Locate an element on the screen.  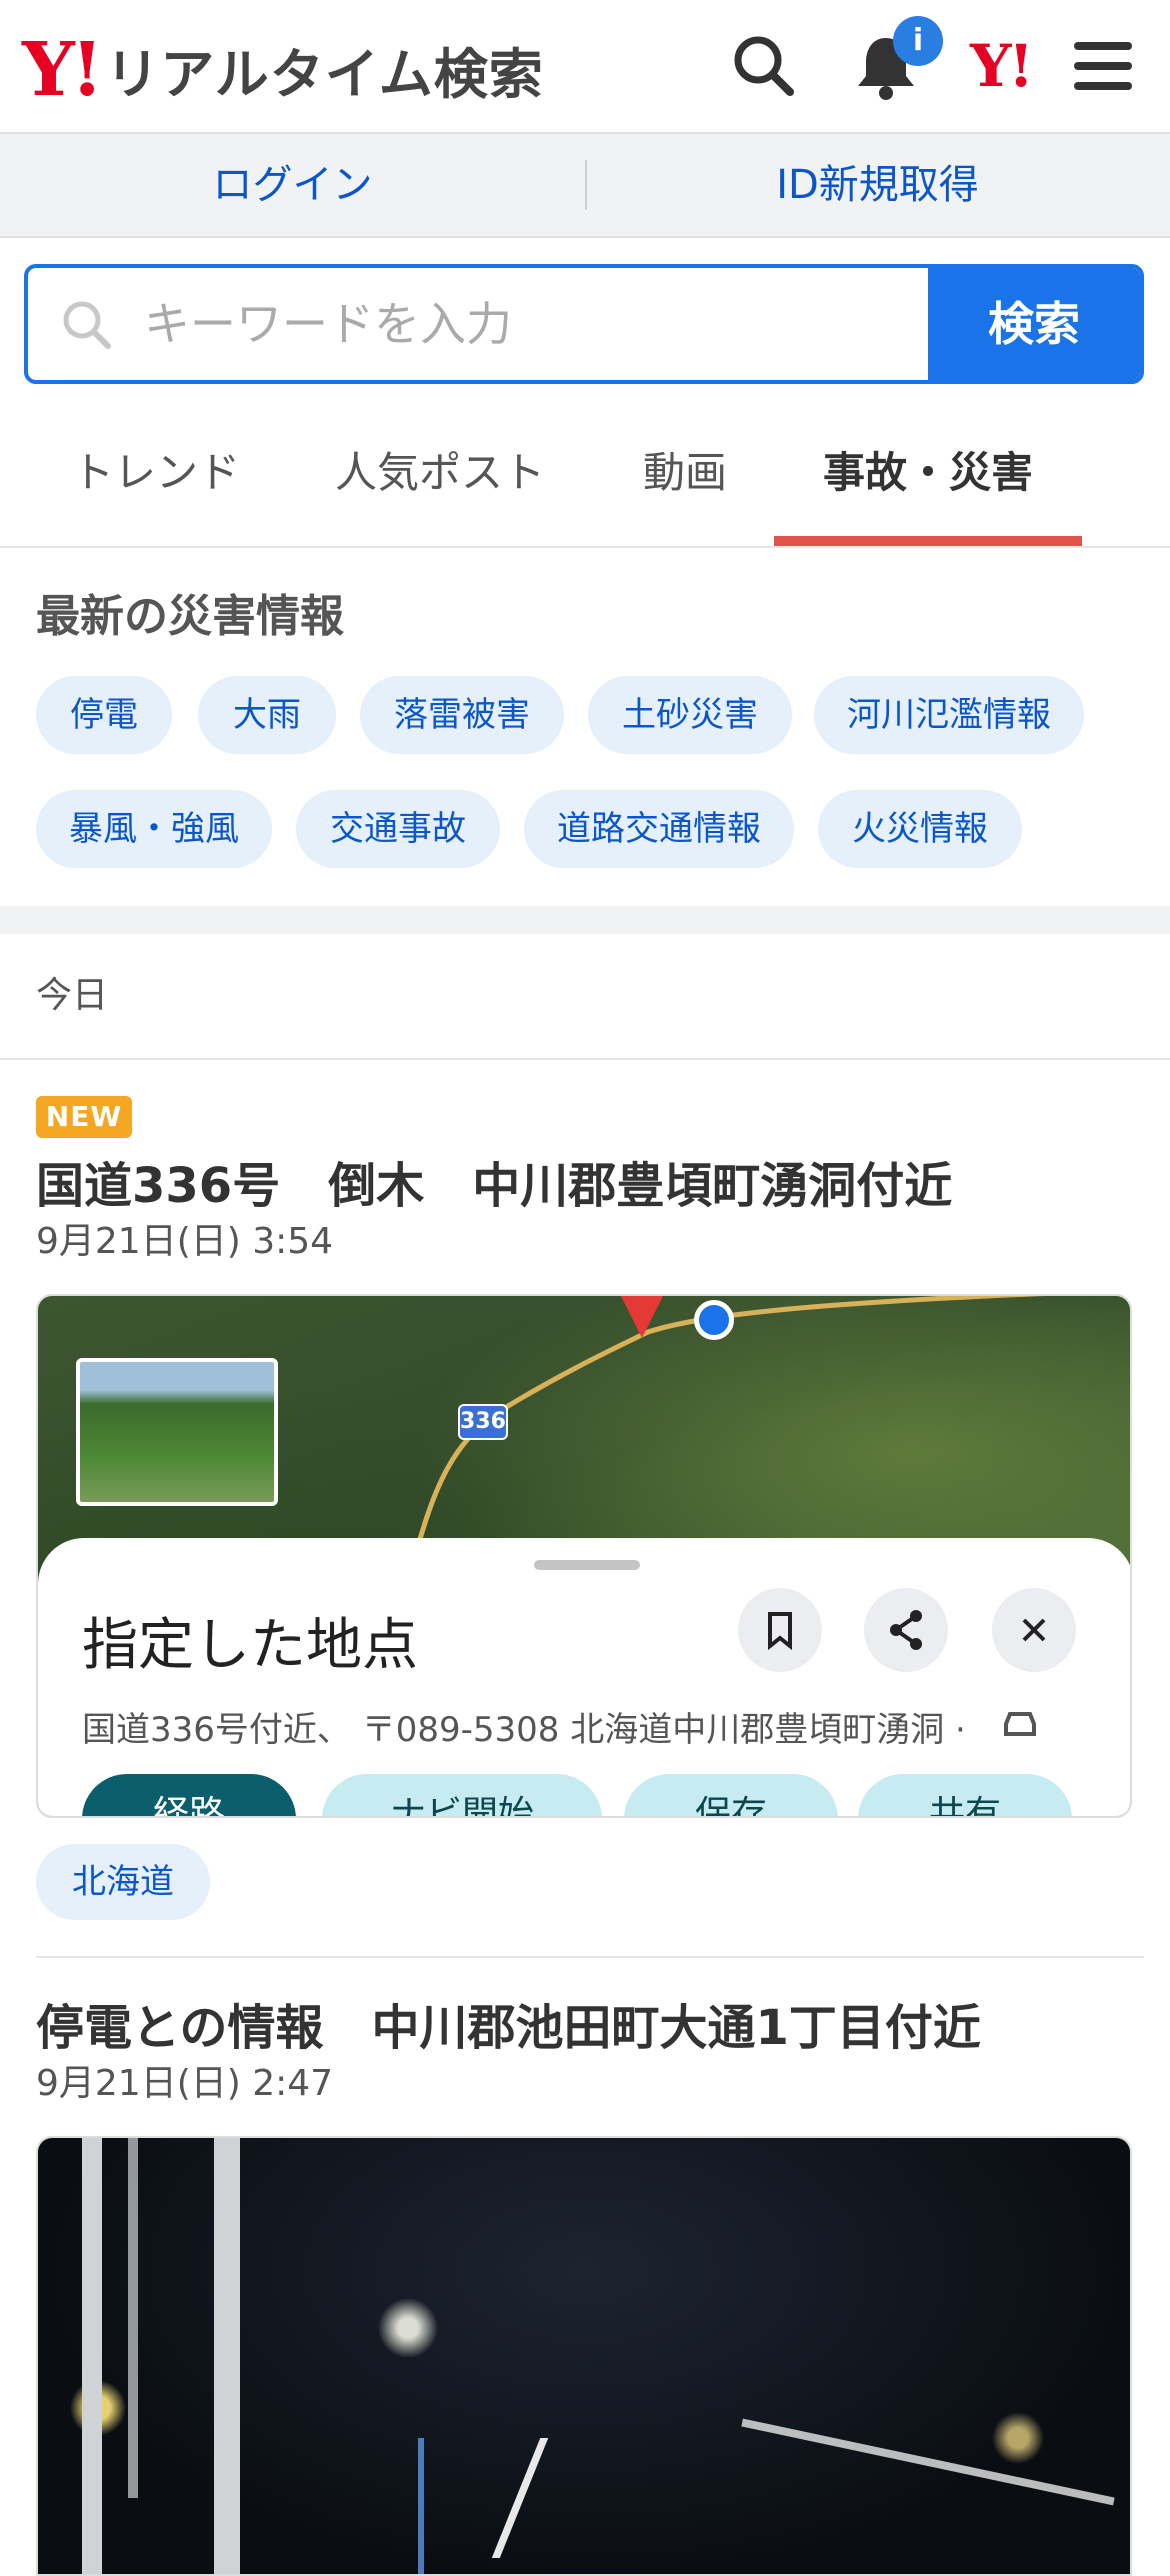
search-icon is located at coordinates (764, 66).